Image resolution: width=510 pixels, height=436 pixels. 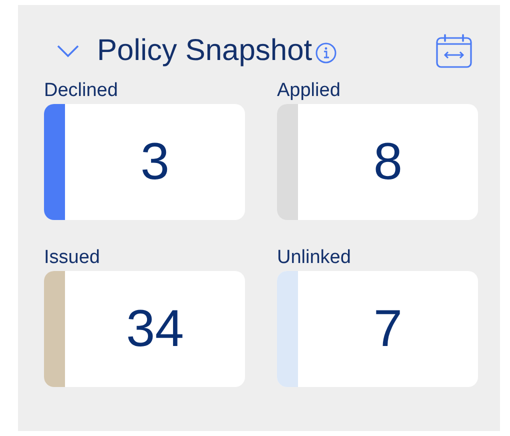 I want to click on count-card: 3, so click(x=144, y=162).